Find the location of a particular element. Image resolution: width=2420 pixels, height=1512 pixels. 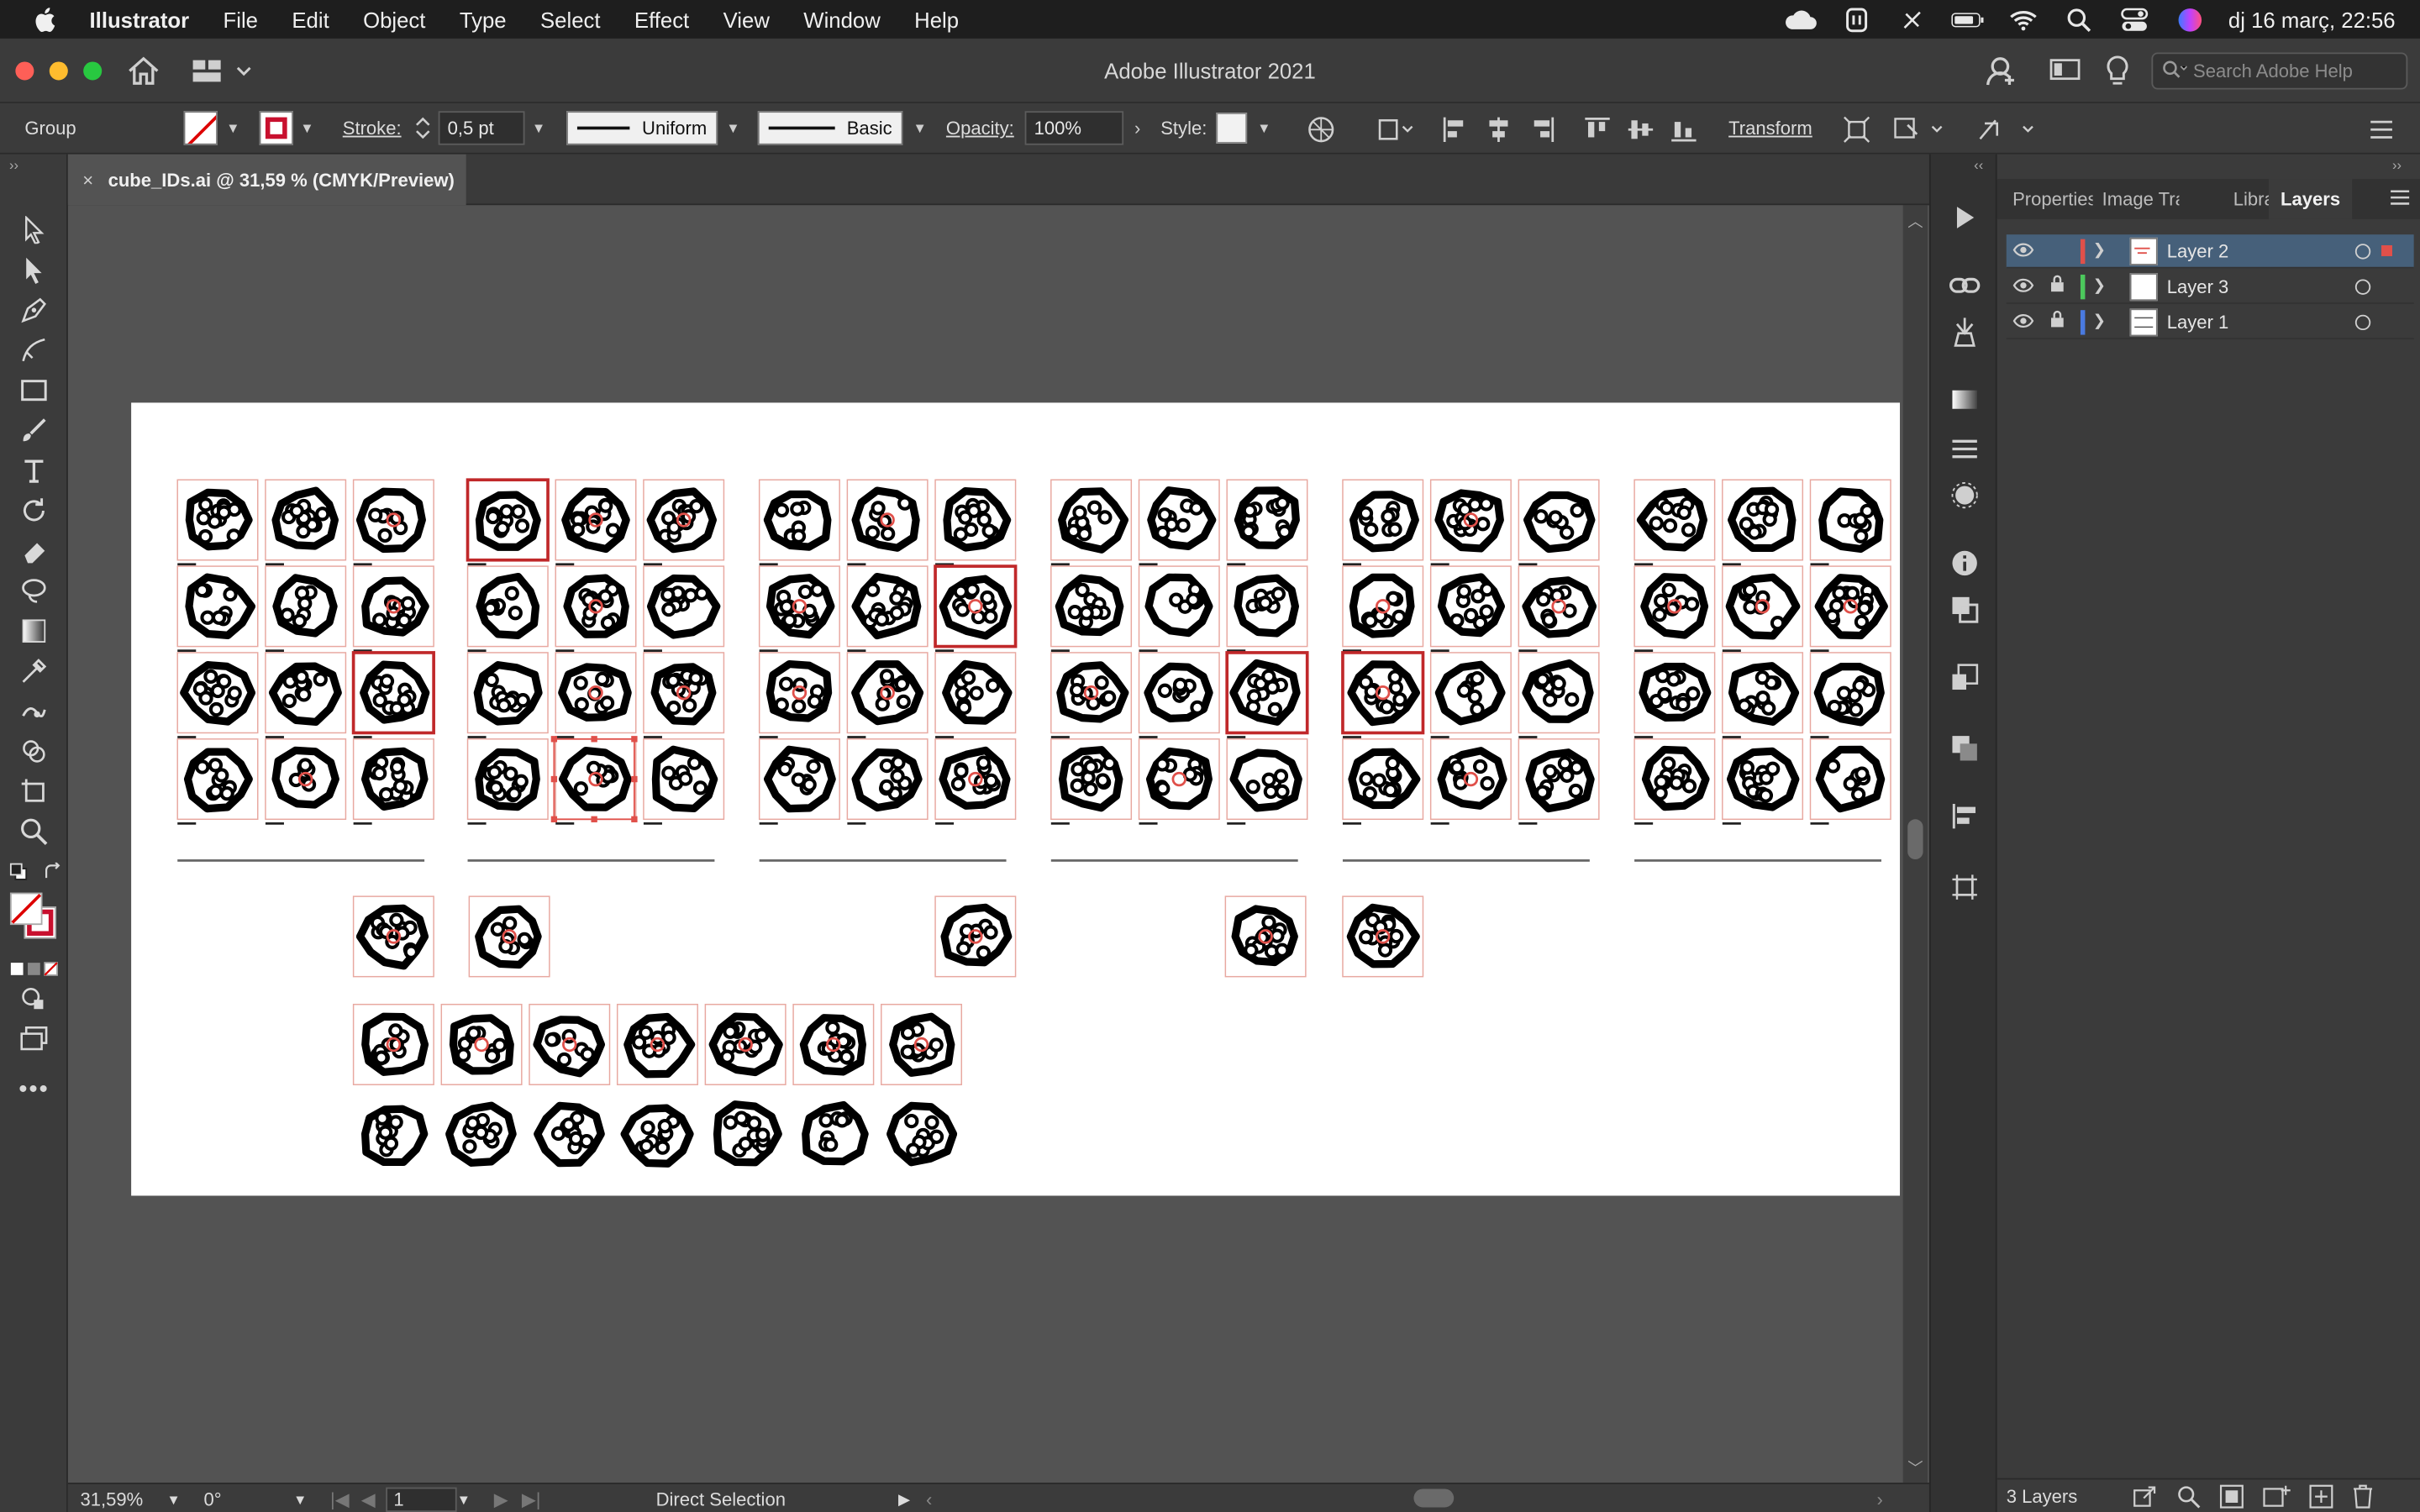

stroke-dropdown: ▼ is located at coordinates (307, 127).